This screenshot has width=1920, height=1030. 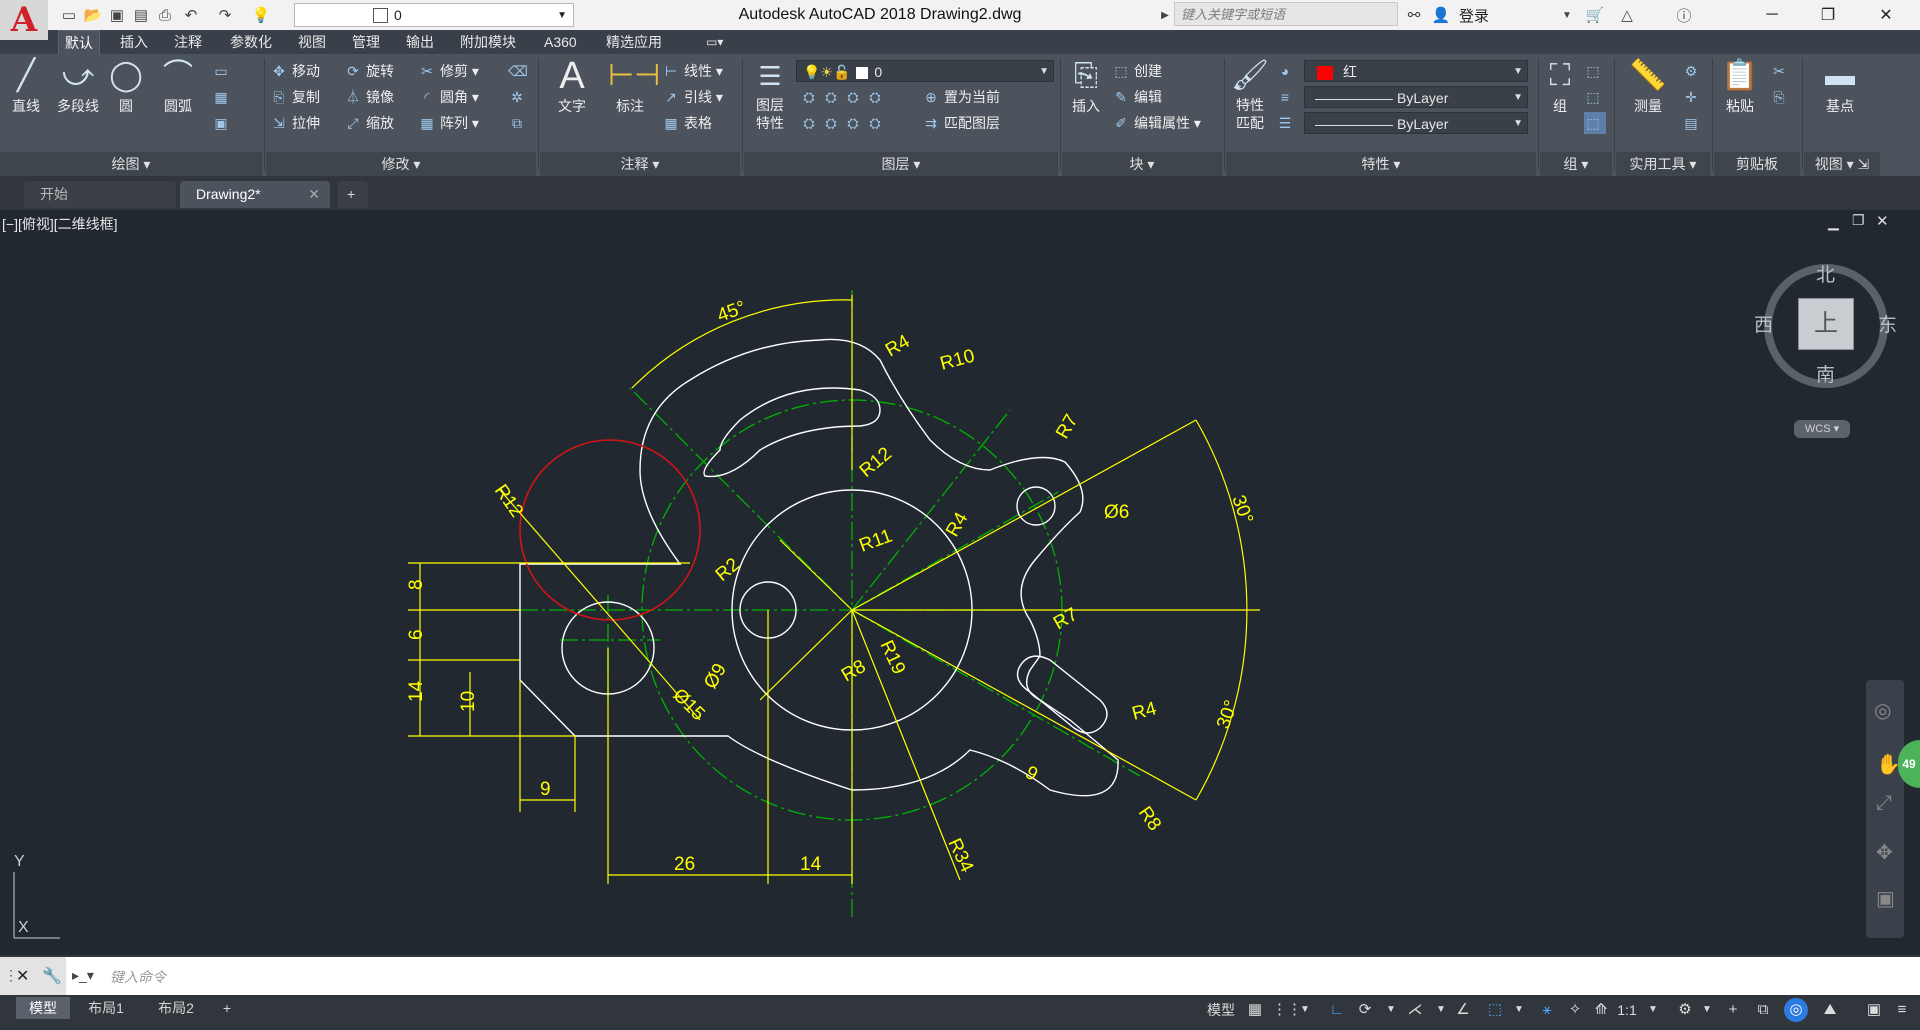 I want to click on properties-panel-title: 特性 ▾, so click(x=1381, y=164).